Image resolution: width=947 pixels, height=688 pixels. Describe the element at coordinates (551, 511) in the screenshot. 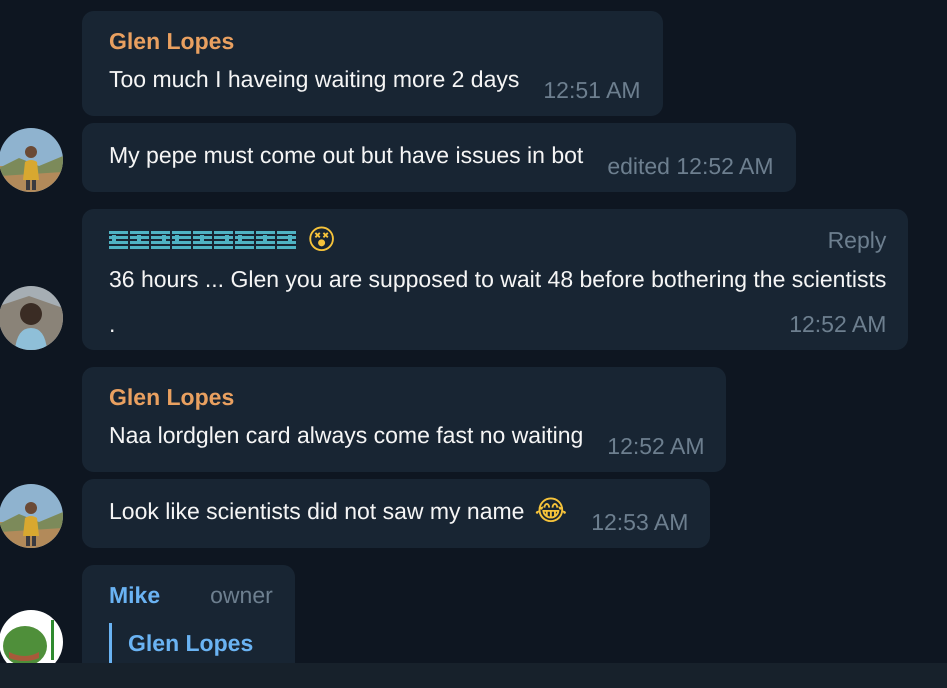

I see `emoji: 😂` at that location.